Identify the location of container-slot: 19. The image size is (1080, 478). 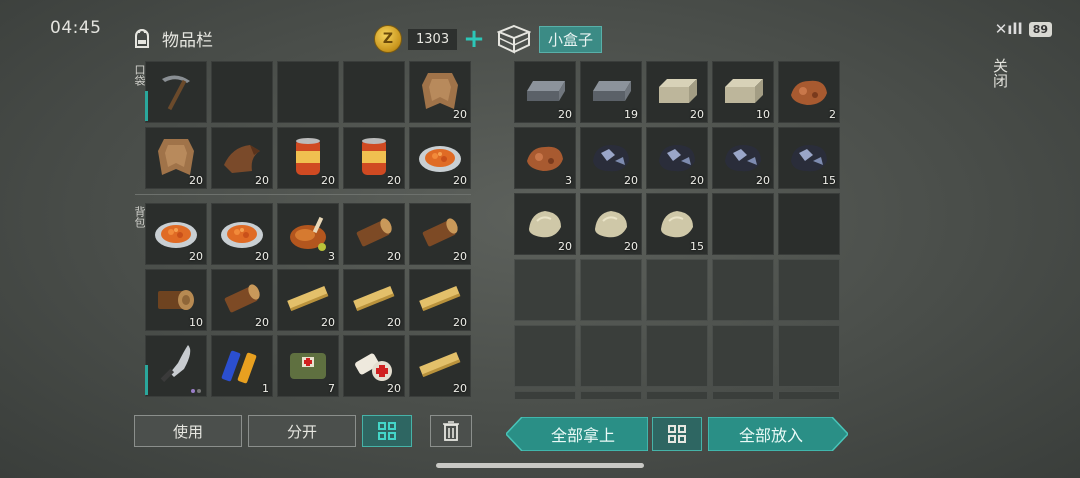
(611, 92).